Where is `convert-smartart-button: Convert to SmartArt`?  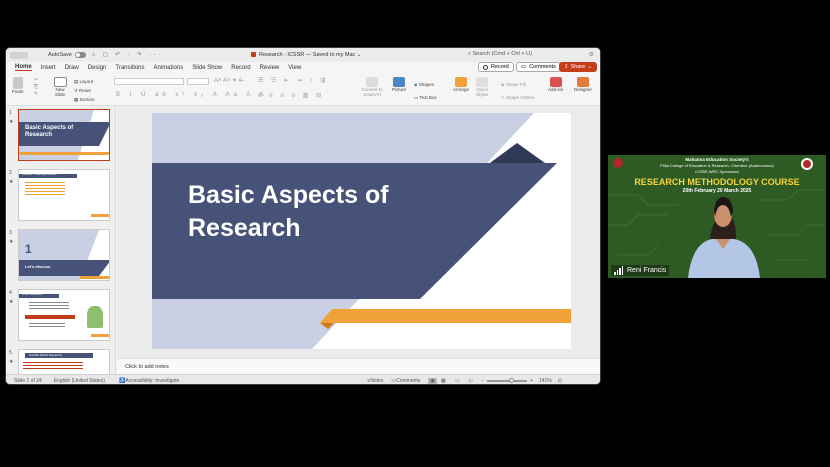 convert-smartart-button: Convert to SmartArt is located at coordinates (372, 87).